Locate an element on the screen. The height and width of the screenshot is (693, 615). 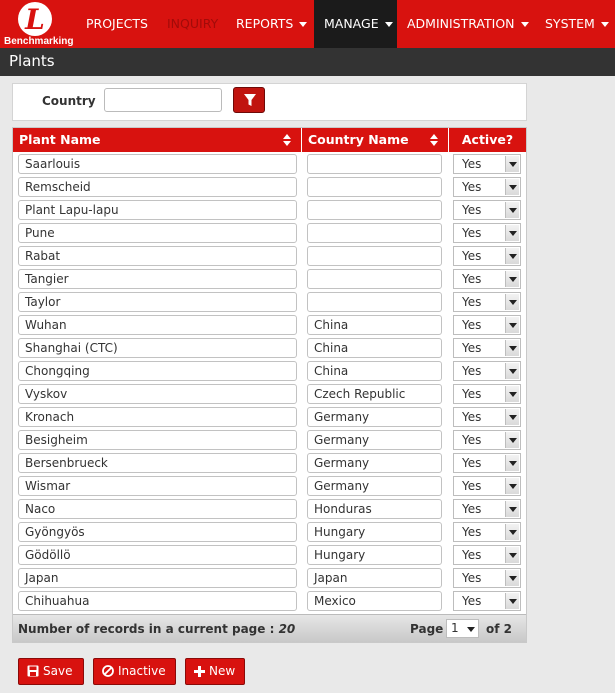
table-row: Kronach Germany Yes is located at coordinates (269, 416).